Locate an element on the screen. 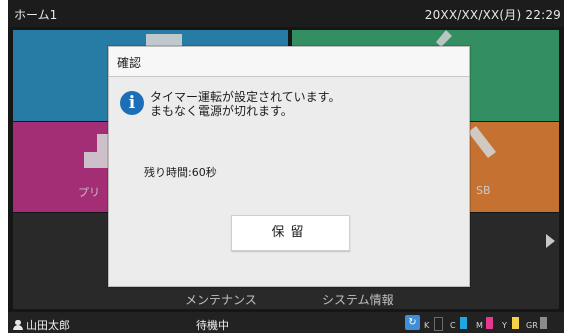  ink-k-bar is located at coordinates (438, 324).